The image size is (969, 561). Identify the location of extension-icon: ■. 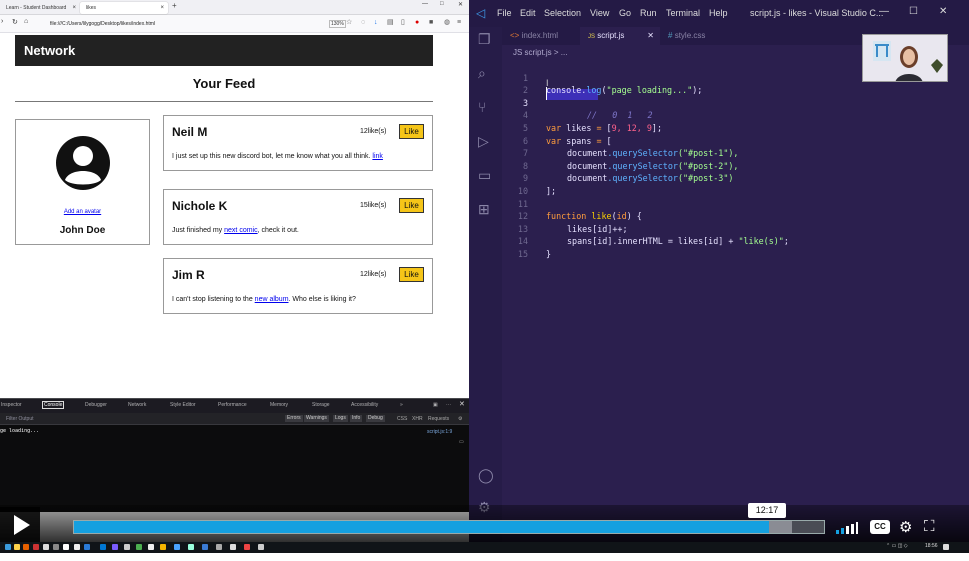
(431, 23).